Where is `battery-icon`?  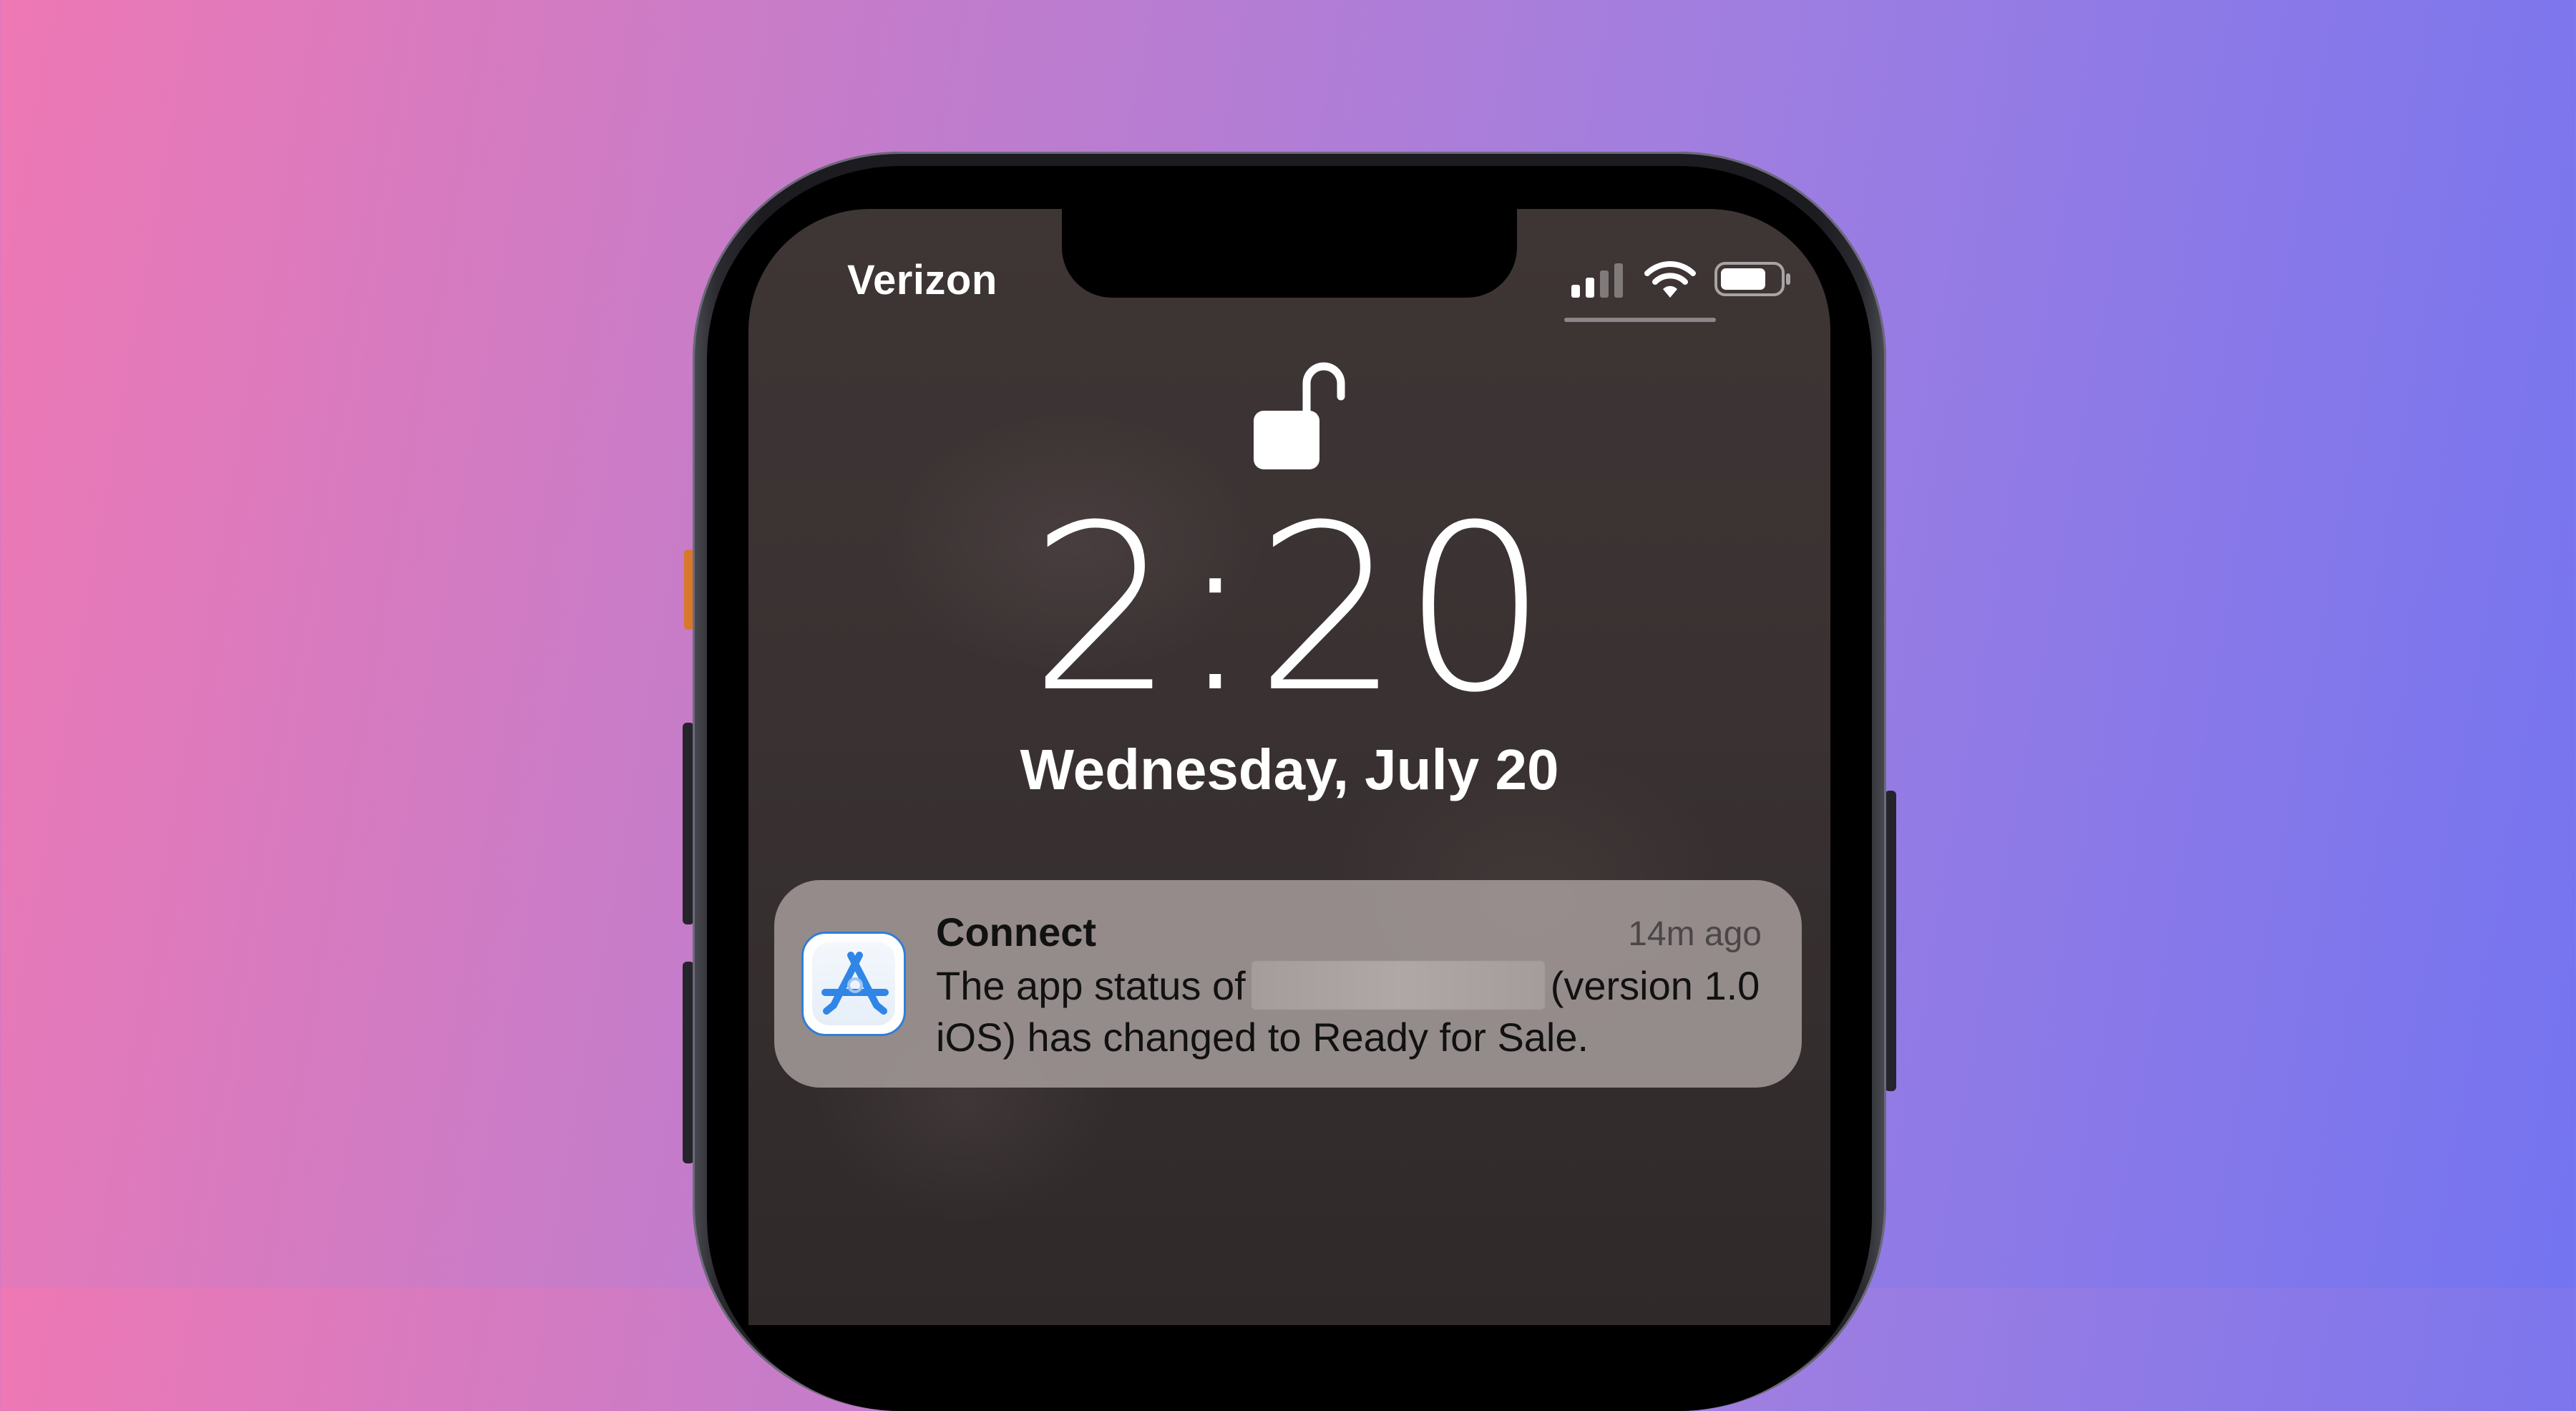 battery-icon is located at coordinates (1752, 279).